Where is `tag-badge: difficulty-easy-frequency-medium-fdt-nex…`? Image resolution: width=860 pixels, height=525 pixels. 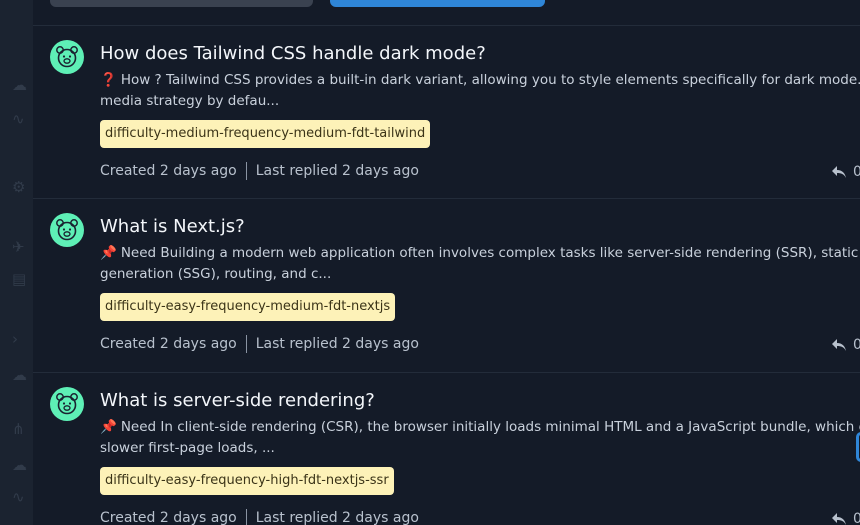 tag-badge: difficulty-easy-frequency-medium-fdt-nex… is located at coordinates (248, 307).